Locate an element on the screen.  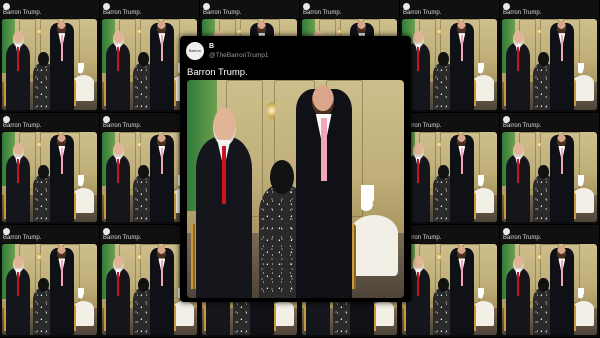
tweet-header: Barron Trump B @TheBarronTrump1 is located at coordinates (295, 50).